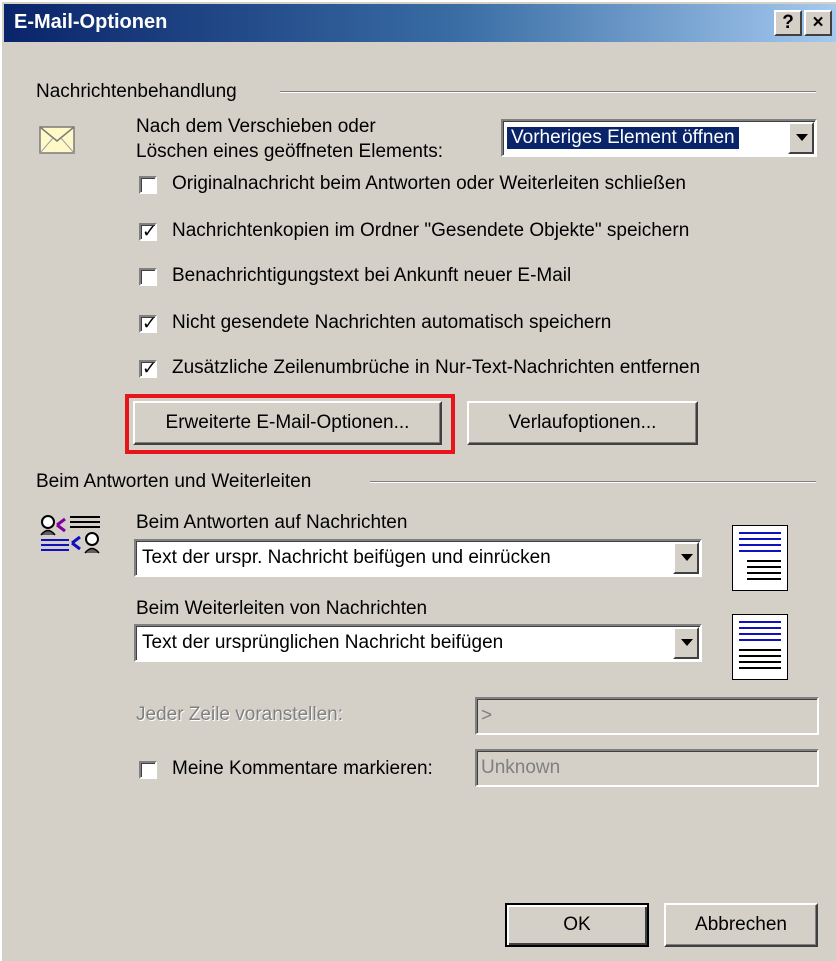 Image resolution: width=836 pixels, height=961 pixels. What do you see at coordinates (57, 140) in the screenshot?
I see `envelope-icon` at bounding box center [57, 140].